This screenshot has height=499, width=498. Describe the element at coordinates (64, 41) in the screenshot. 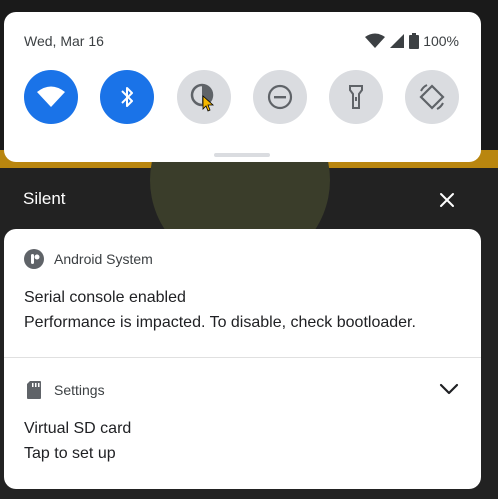

I see `date-label: Wed, Mar 16` at that location.